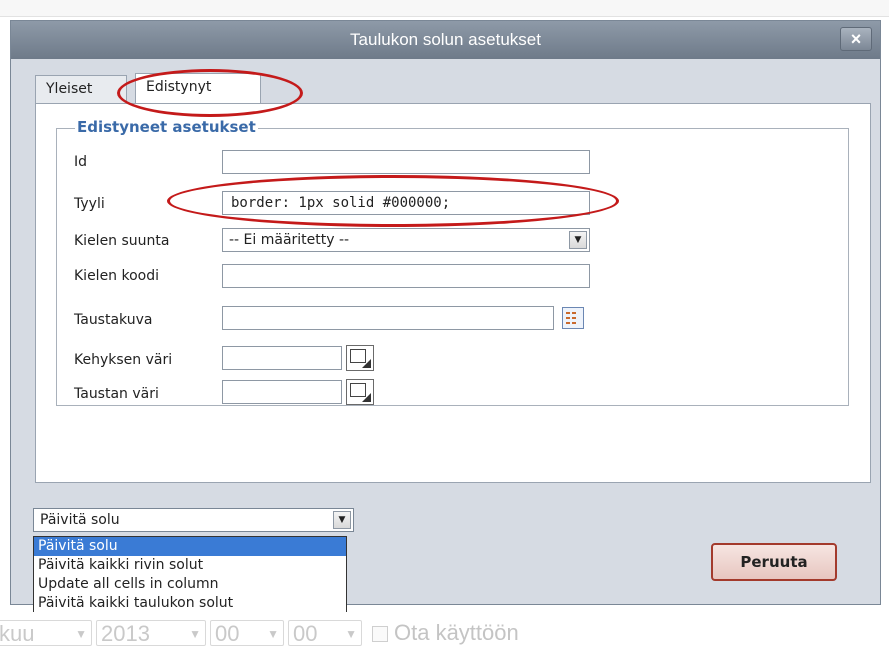 The height and width of the screenshot is (654, 889). What do you see at coordinates (190, 546) in the screenshot?
I see `action-option: Päivitä solu` at bounding box center [190, 546].